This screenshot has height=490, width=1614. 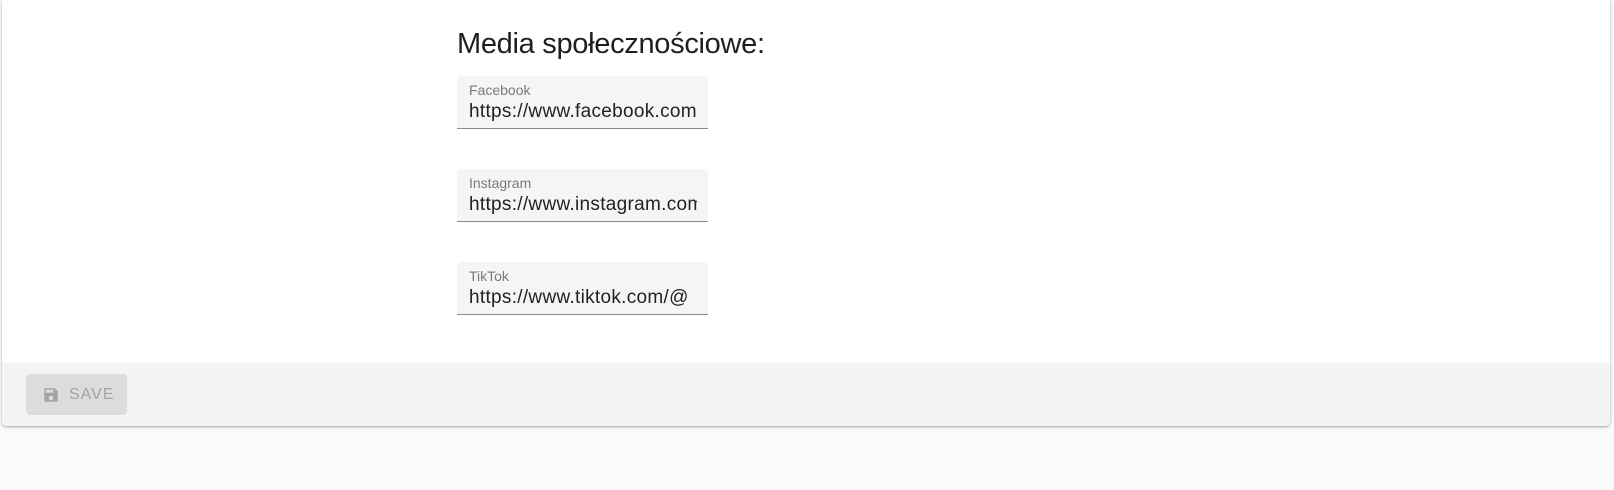 What do you see at coordinates (489, 276) in the screenshot?
I see `tiktok-field-label: TikTok` at bounding box center [489, 276].